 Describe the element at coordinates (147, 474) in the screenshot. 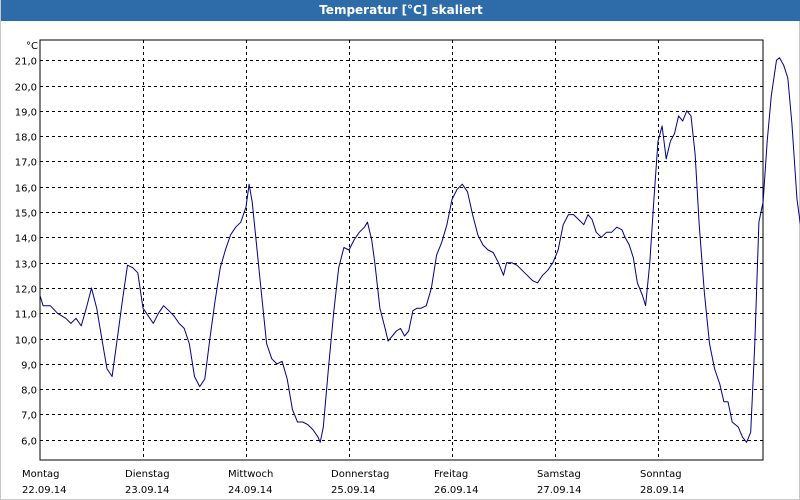

I see `x-day-name-label: Dienstag` at that location.